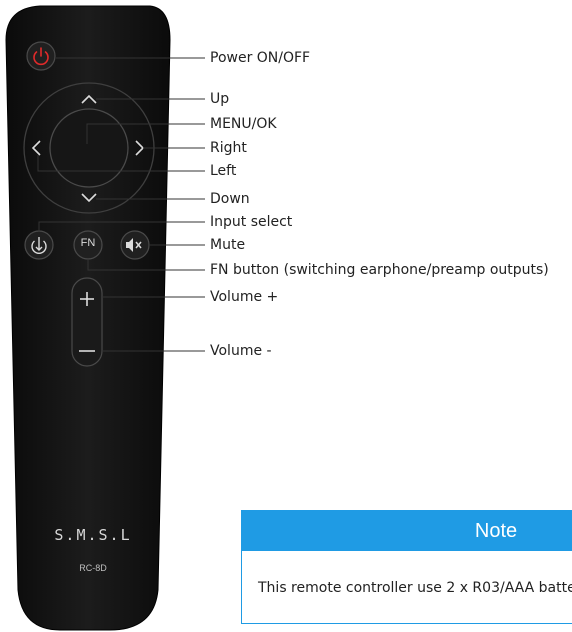 Image resolution: width=572 pixels, height=632 pixels. Describe the element at coordinates (228, 148) in the screenshot. I see `label-right: Right` at that location.